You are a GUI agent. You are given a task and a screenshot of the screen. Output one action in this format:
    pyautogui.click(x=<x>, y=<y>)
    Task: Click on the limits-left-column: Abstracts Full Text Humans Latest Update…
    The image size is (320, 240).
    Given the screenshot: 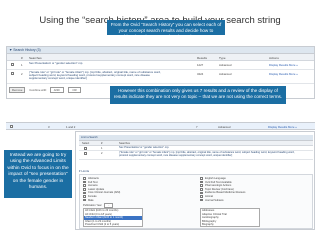 What is the action you would take?
    pyautogui.click(x=138, y=189)
    